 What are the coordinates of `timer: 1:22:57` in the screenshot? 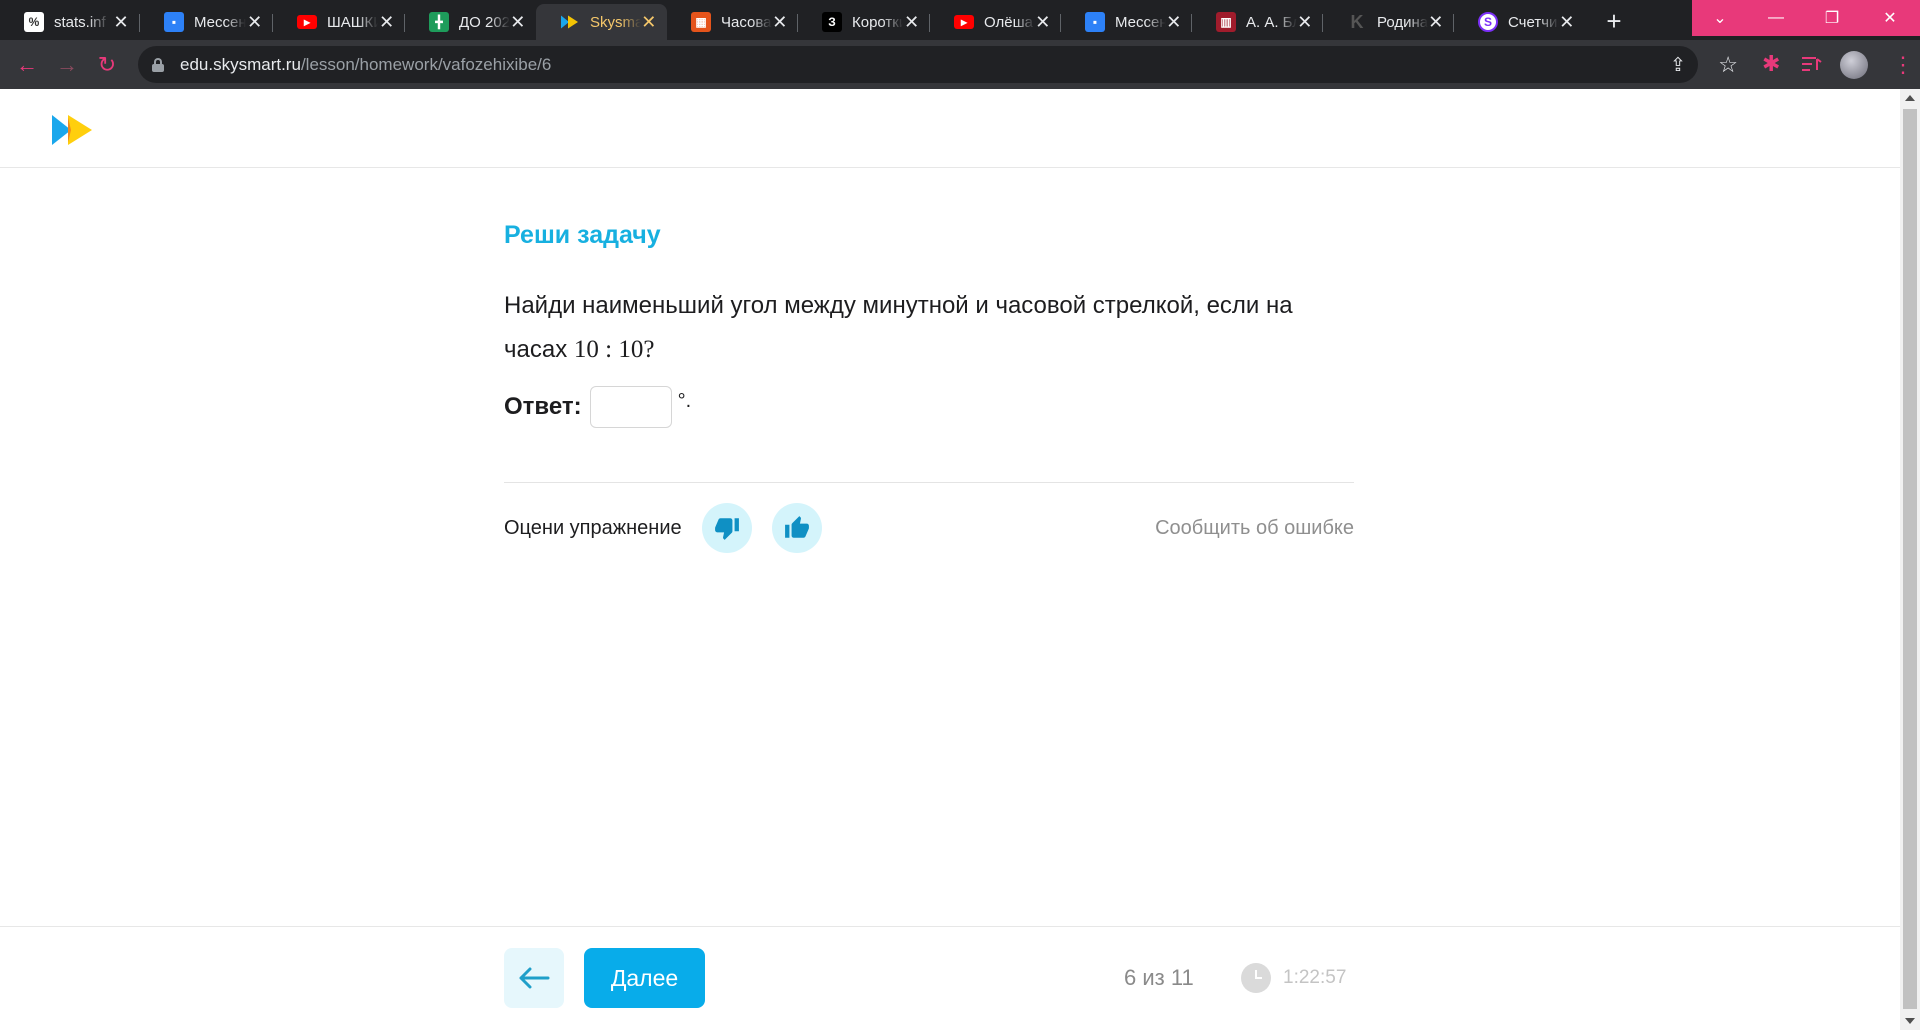 It's located at (1293, 978).